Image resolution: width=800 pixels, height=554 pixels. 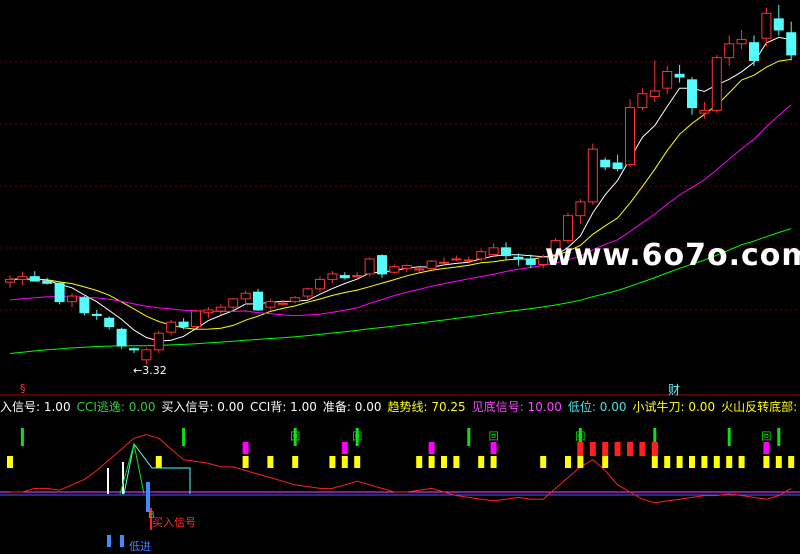 What do you see at coordinates (674, 390) in the screenshot?
I see `top-marker-right: 财` at bounding box center [674, 390].